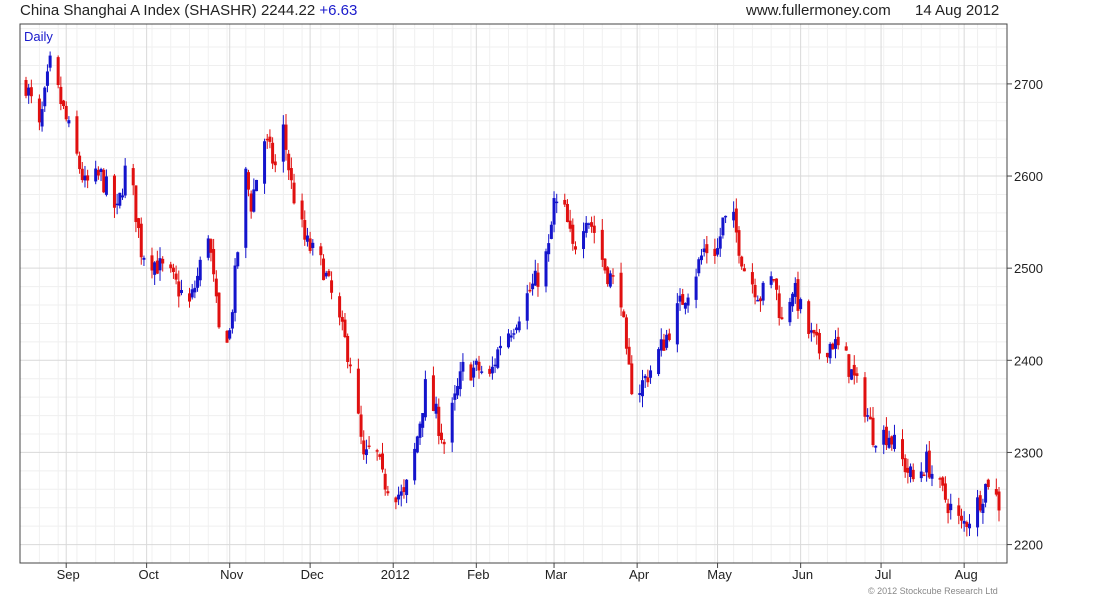 The image size is (1100, 600). Describe the element at coordinates (478, 574) in the screenshot. I see `x-tick-label: Feb` at that location.